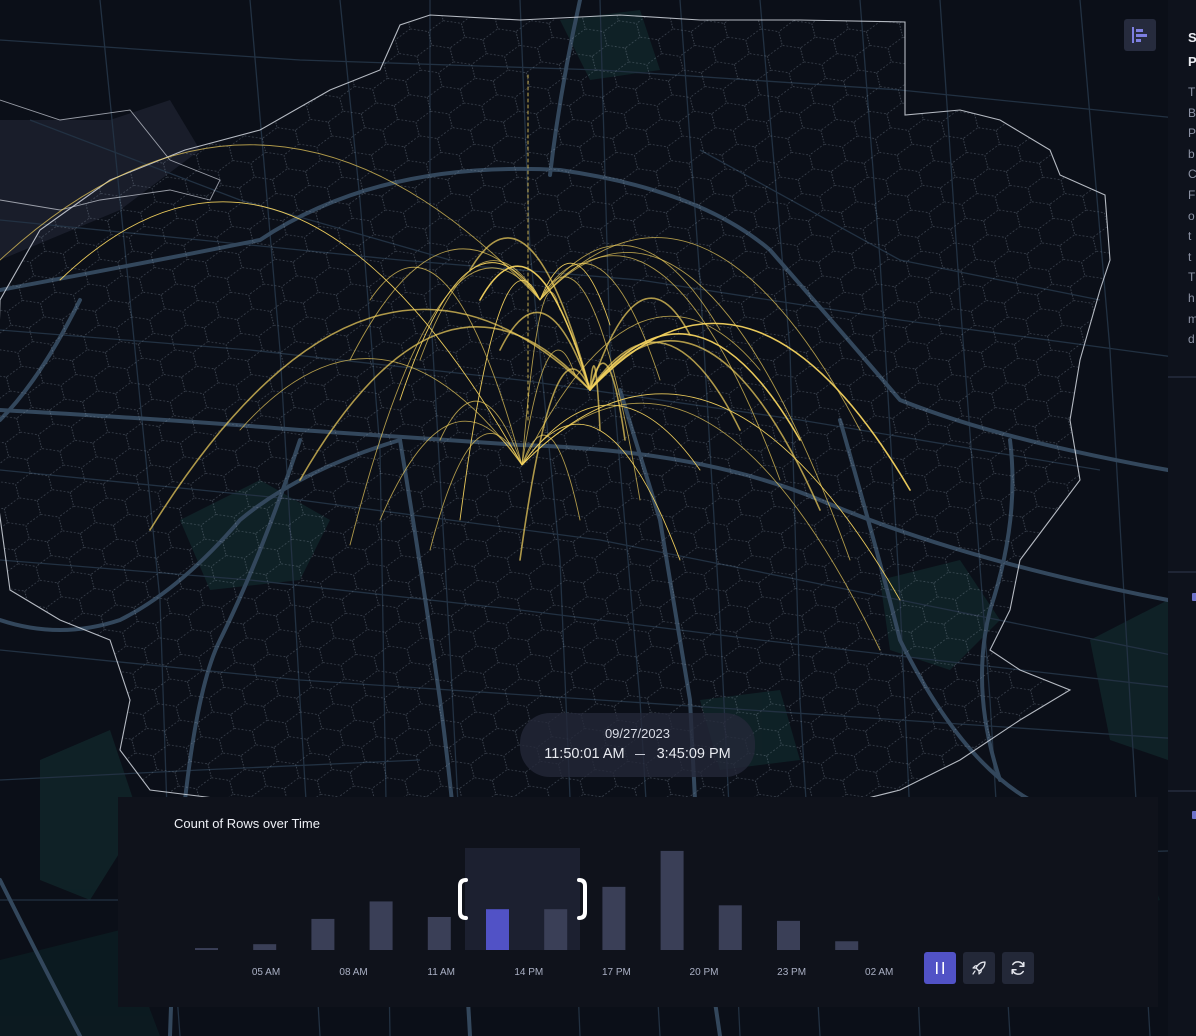 The height and width of the screenshot is (1036, 1196). I want to click on launch-button, so click(979, 968).